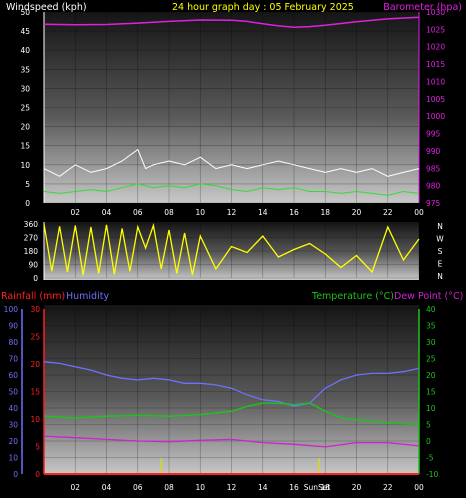 The image size is (466, 498). Describe the element at coordinates (388, 212) in the screenshot. I see `wind-x-tick-label: 22` at that location.